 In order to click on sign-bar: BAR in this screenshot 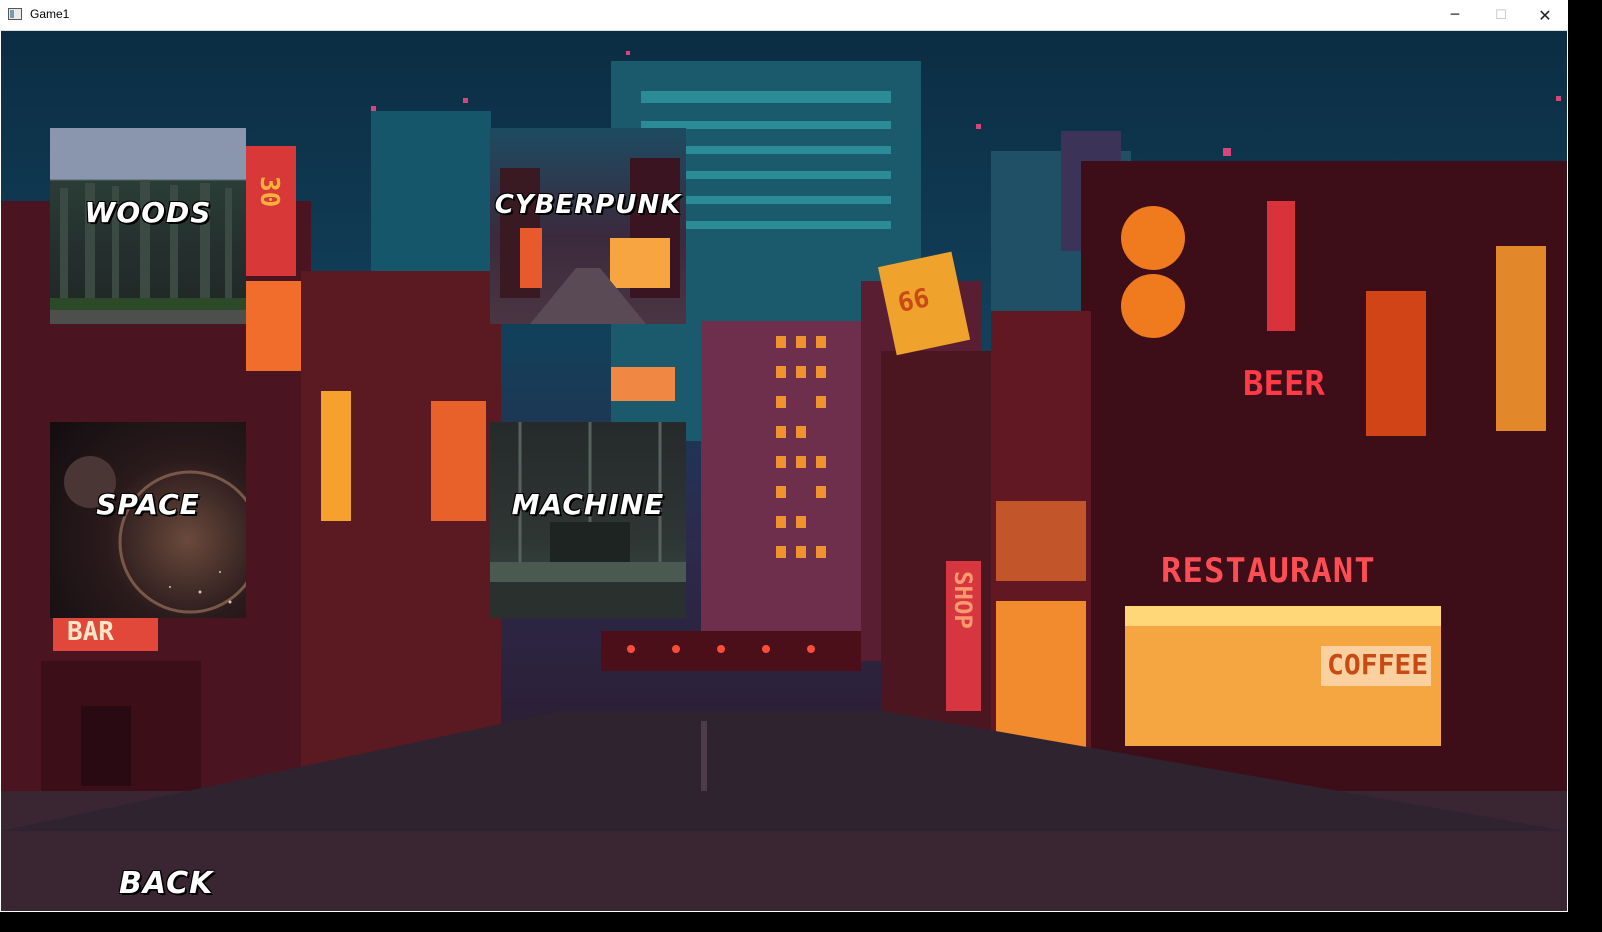, I will do `click(90, 632)`.